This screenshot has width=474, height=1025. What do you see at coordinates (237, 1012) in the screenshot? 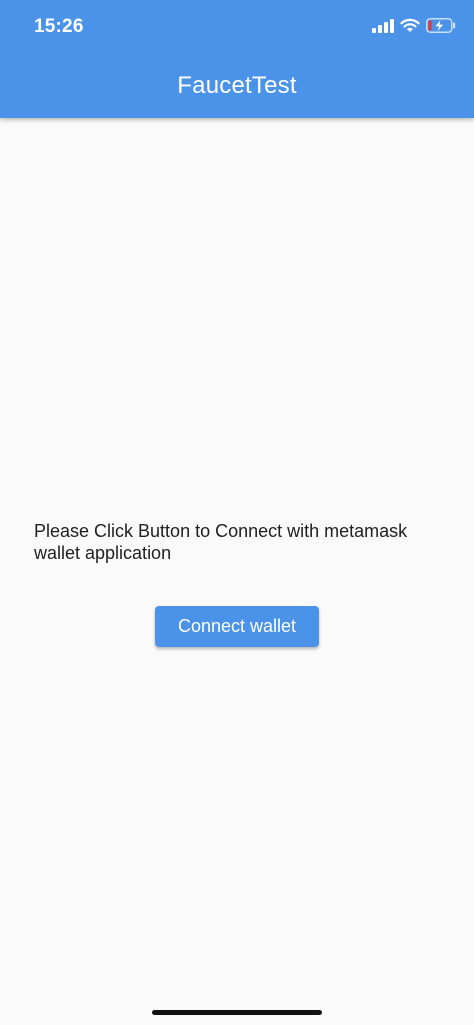
I see `home-indicator` at bounding box center [237, 1012].